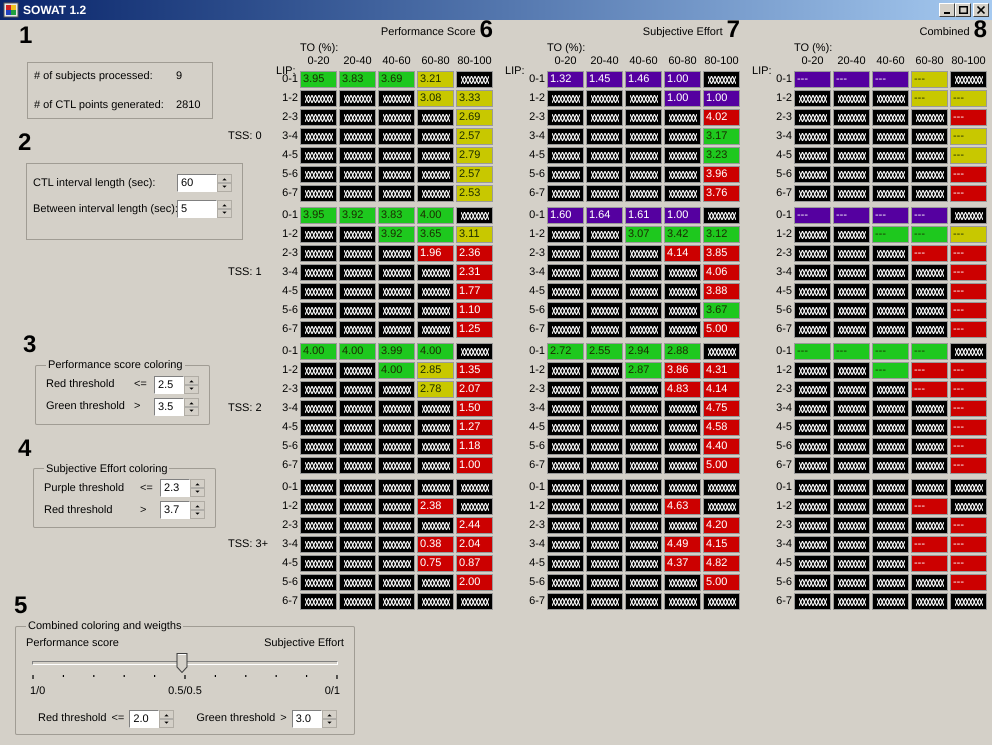 The height and width of the screenshot is (745, 992). What do you see at coordinates (537, 544) in the screenshot?
I see `row-label: 3-4` at bounding box center [537, 544].